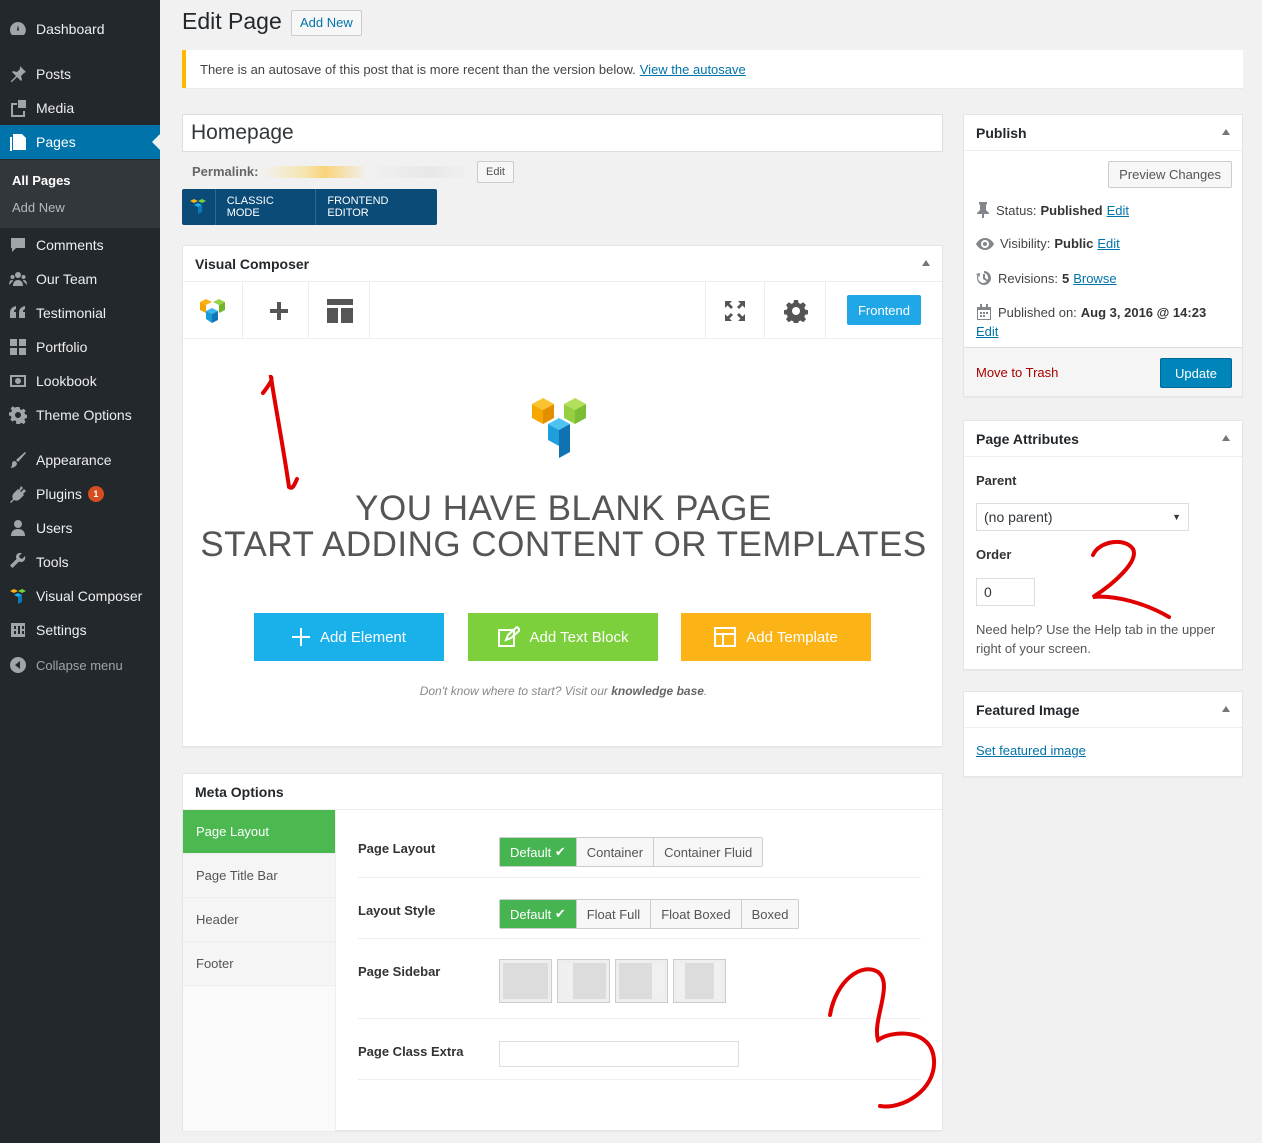 The height and width of the screenshot is (1143, 1262). What do you see at coordinates (562, 310) in the screenshot?
I see `vc-toolbar: Frontend` at bounding box center [562, 310].